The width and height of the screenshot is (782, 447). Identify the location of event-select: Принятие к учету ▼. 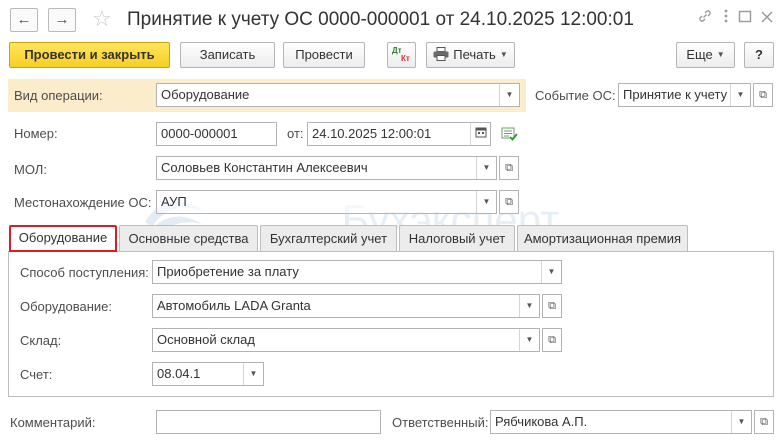
(684, 95).